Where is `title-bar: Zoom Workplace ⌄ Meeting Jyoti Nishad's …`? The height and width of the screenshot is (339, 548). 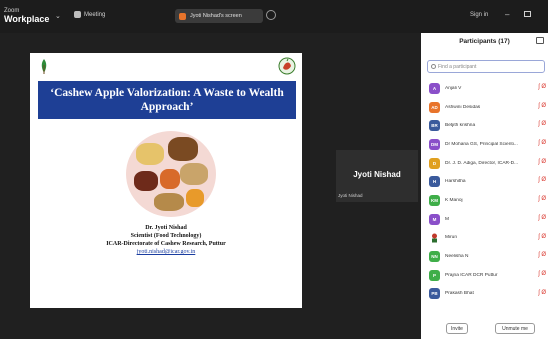
title-bar: Zoom Workplace ⌄ Meeting Jyoti Nishad's … is located at coordinates (274, 16).